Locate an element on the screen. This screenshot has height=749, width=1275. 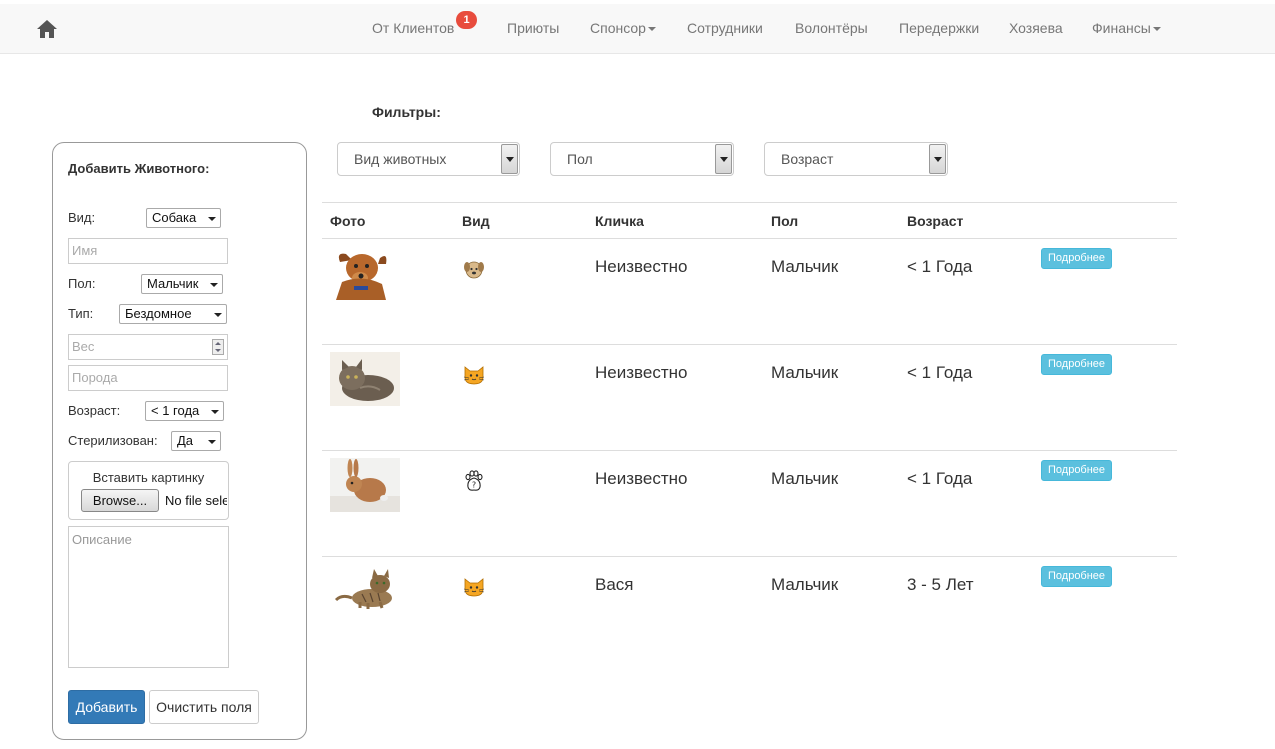
file-status: No file selected. is located at coordinates (196, 500).